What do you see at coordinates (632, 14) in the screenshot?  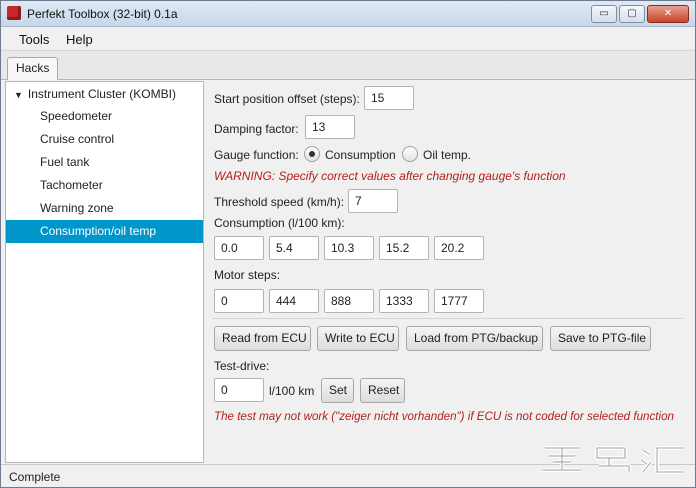 I see `maximize-button: ▢` at bounding box center [632, 14].